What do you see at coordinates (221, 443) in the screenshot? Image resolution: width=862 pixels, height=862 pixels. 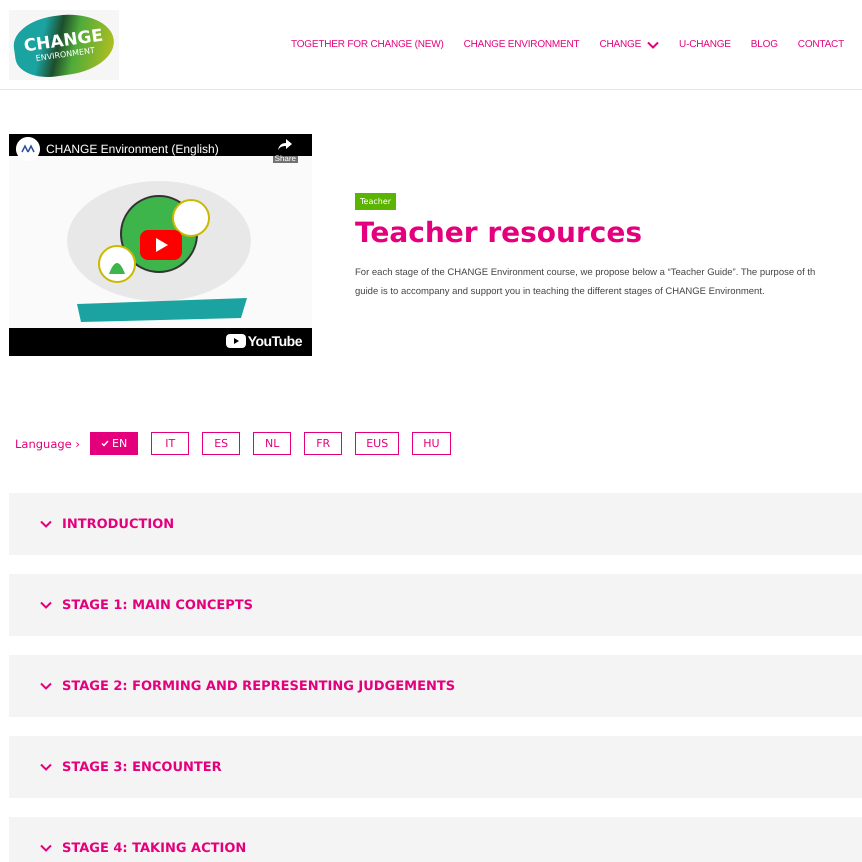 I see `language-button: ES` at bounding box center [221, 443].